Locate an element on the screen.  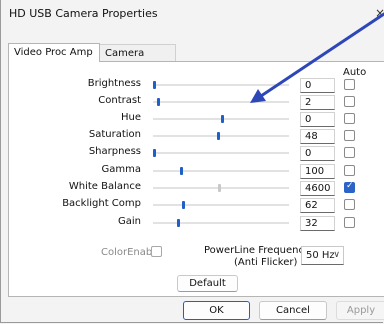
value-field: 100 is located at coordinates (317, 171).